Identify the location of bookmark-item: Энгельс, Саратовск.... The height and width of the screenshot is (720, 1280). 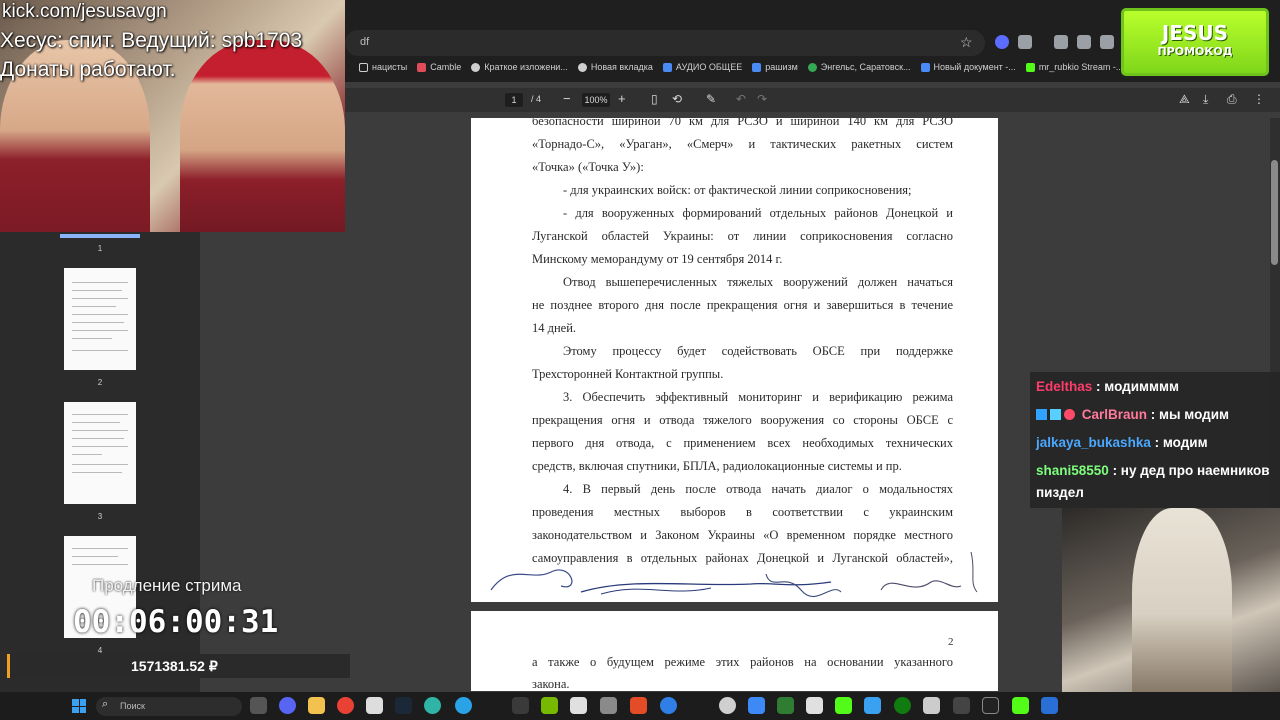
(859, 67).